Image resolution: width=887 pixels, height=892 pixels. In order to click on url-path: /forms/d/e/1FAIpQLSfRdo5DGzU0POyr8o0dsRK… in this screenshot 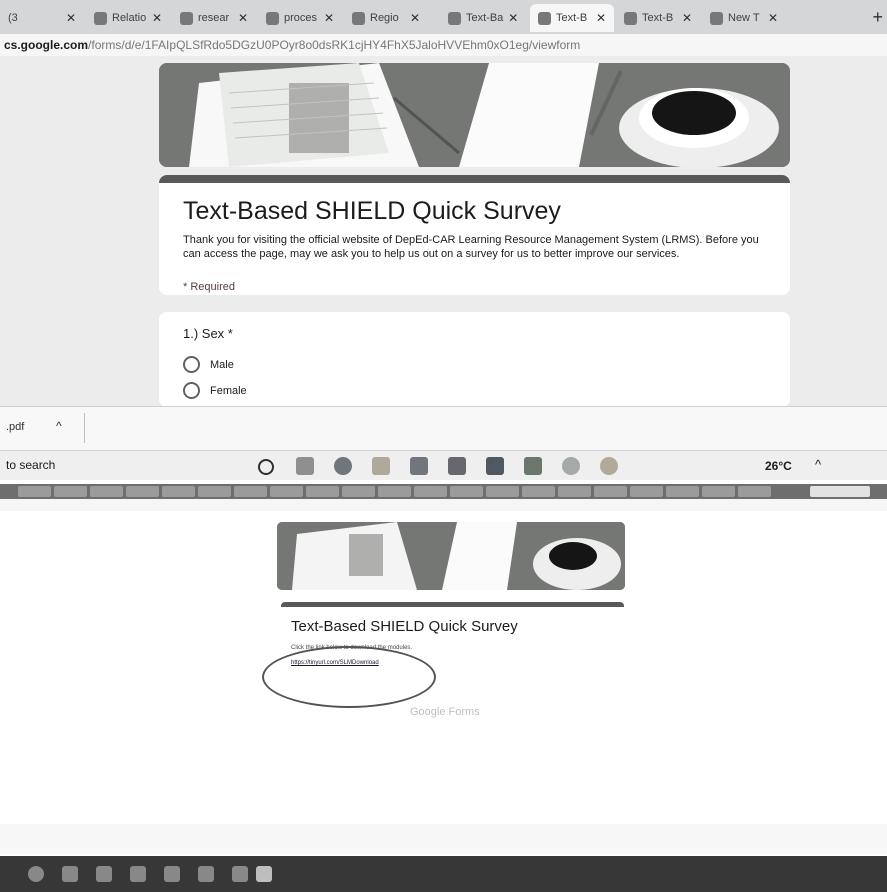, I will do `click(334, 45)`.